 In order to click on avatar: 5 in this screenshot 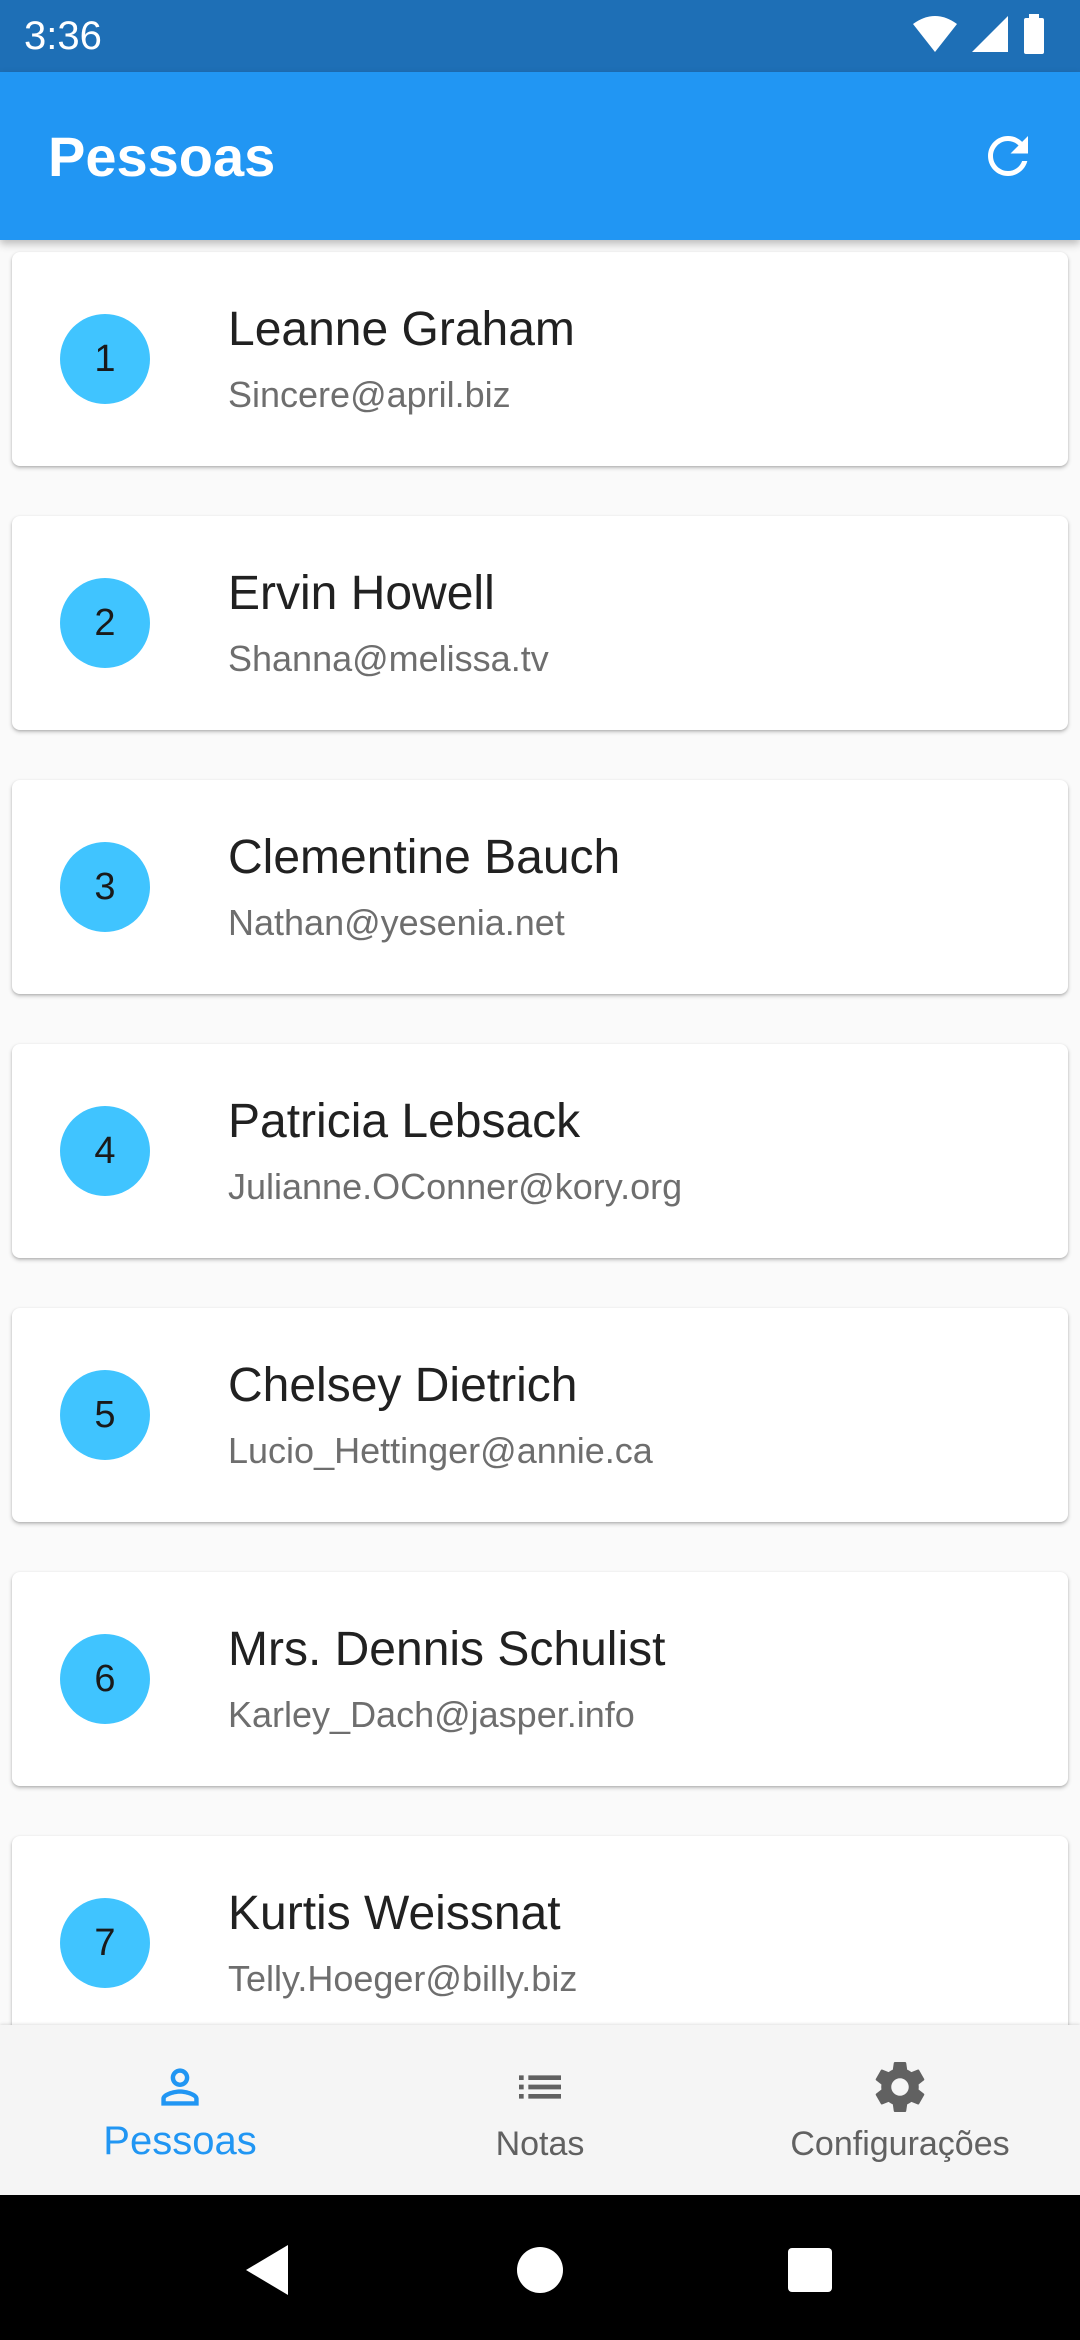, I will do `click(105, 1415)`.